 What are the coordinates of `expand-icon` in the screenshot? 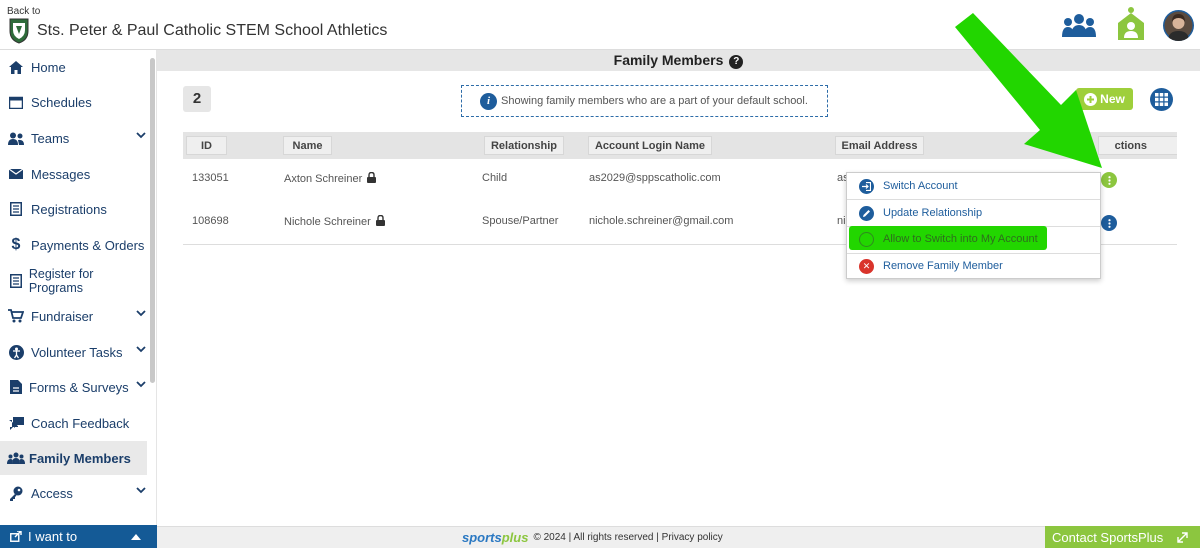 It's located at (1182, 537).